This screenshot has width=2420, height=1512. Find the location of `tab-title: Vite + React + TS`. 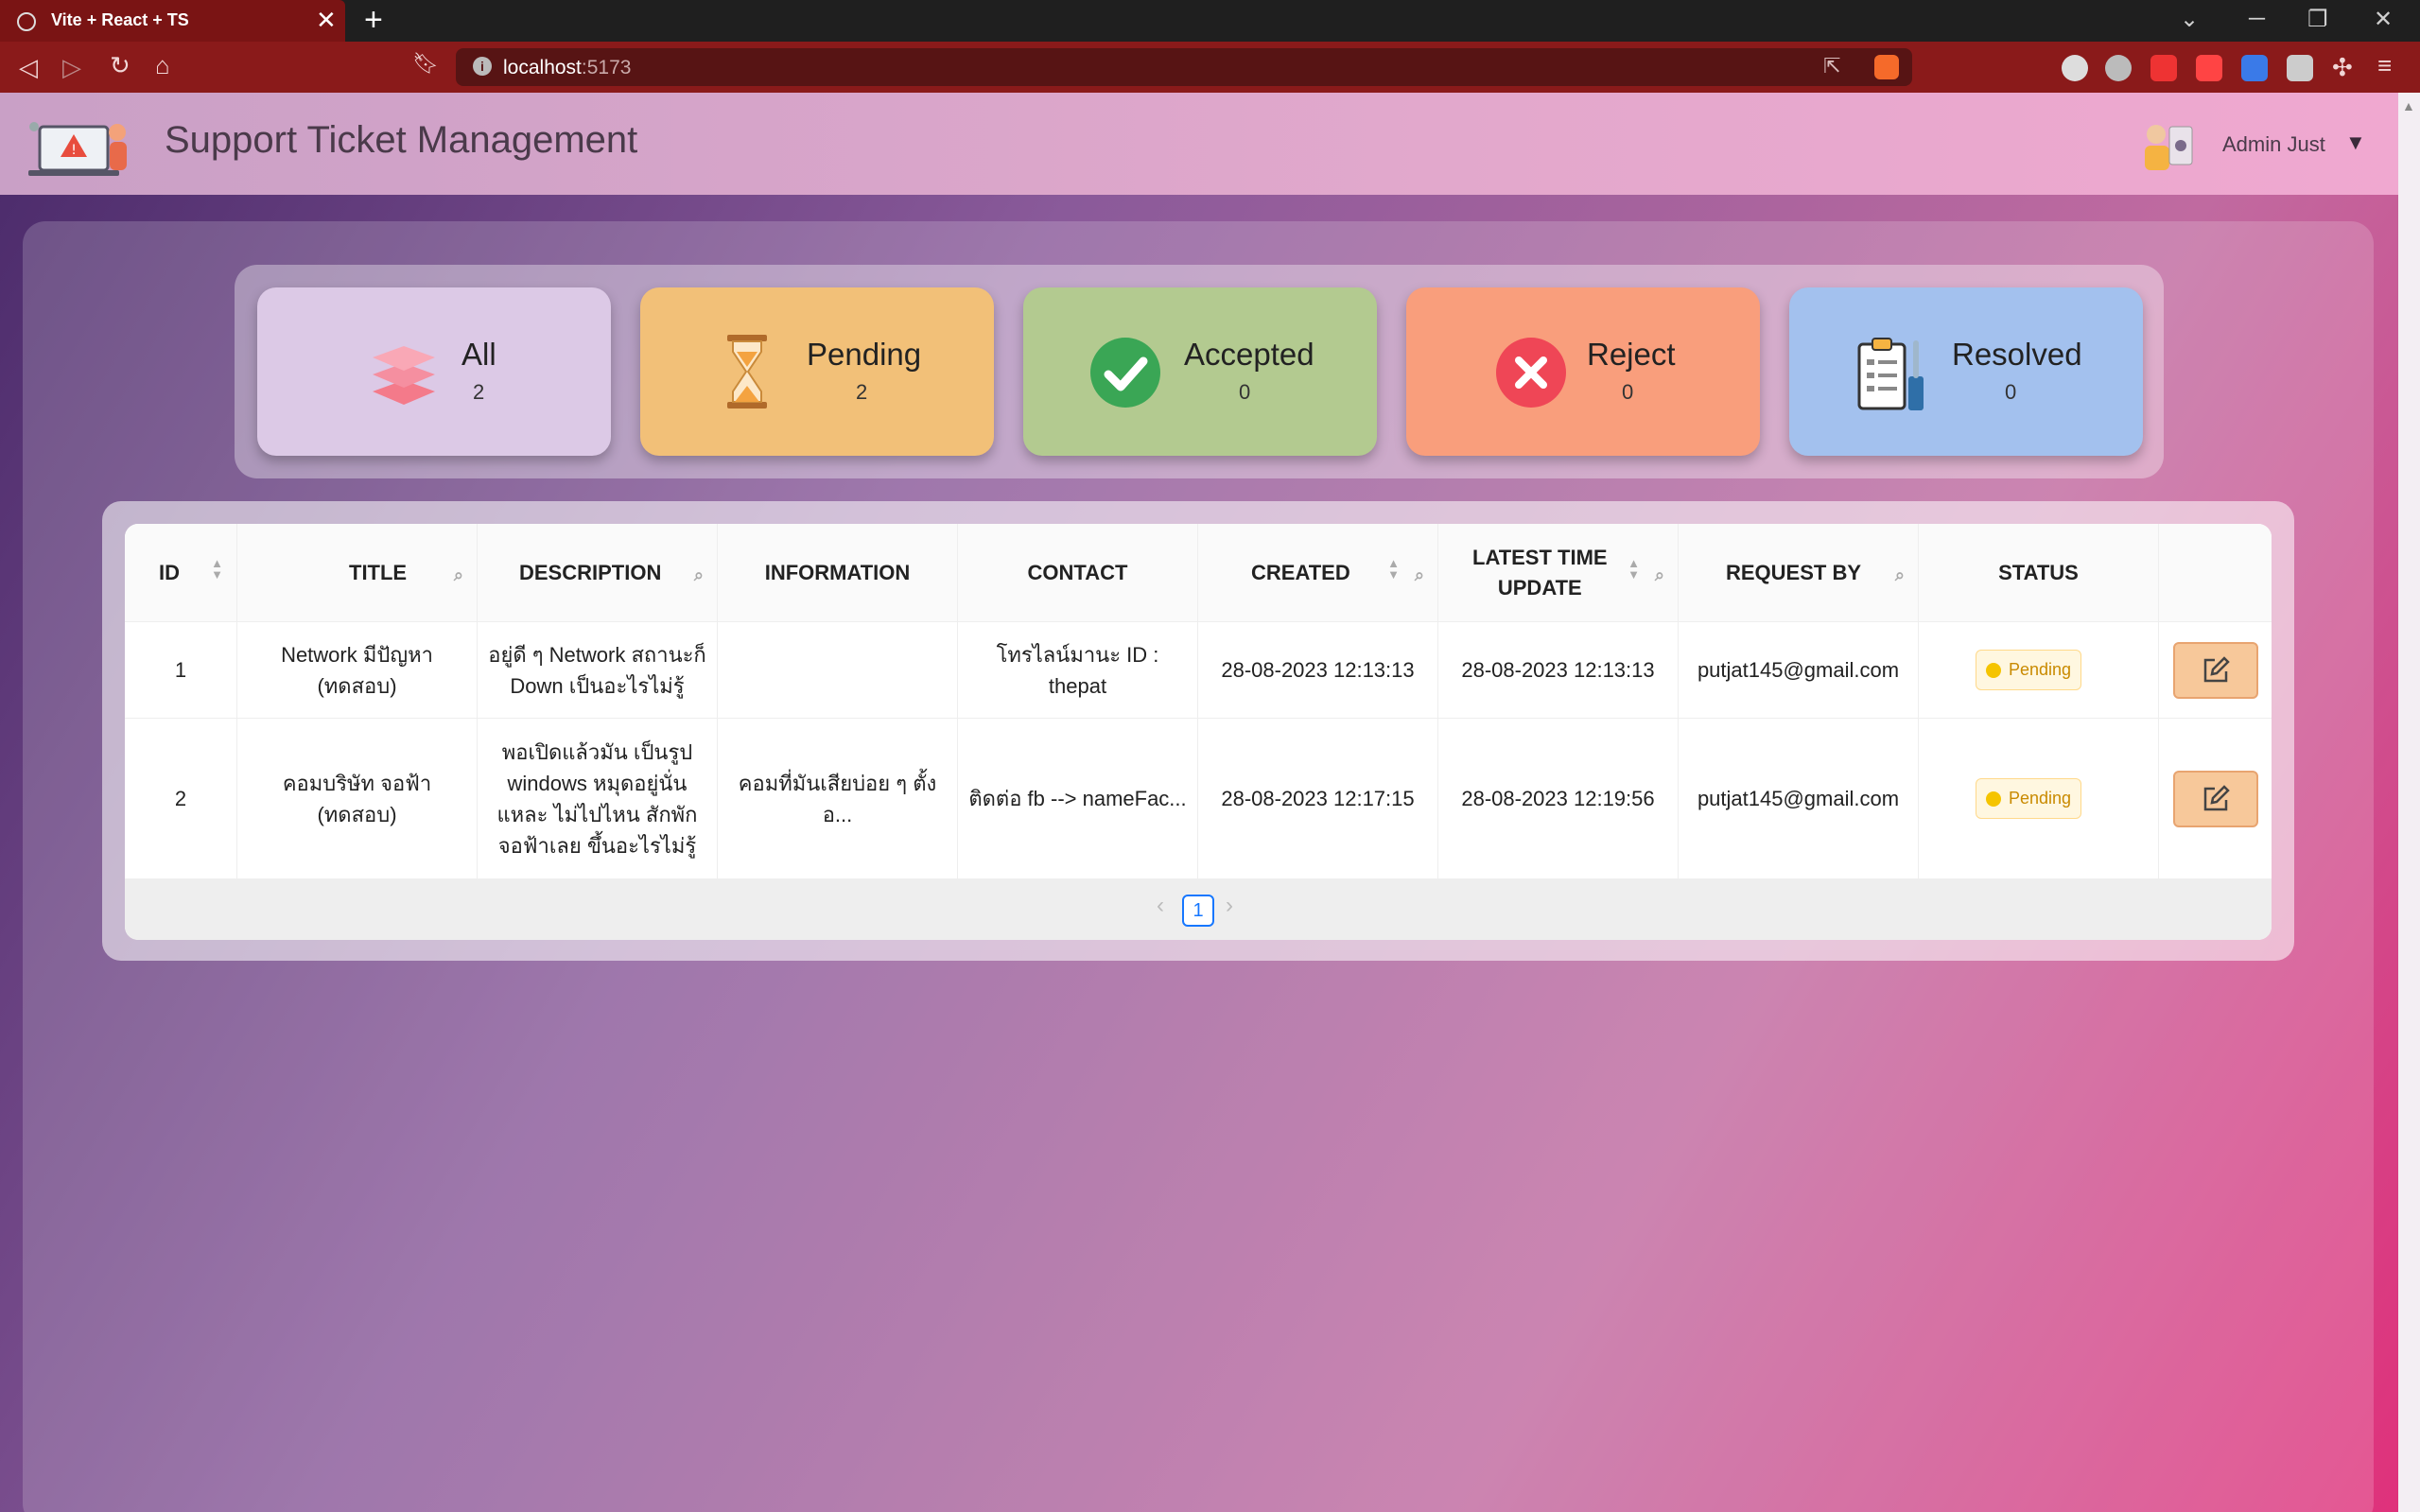

tab-title: Vite + React + TS is located at coordinates (120, 19).